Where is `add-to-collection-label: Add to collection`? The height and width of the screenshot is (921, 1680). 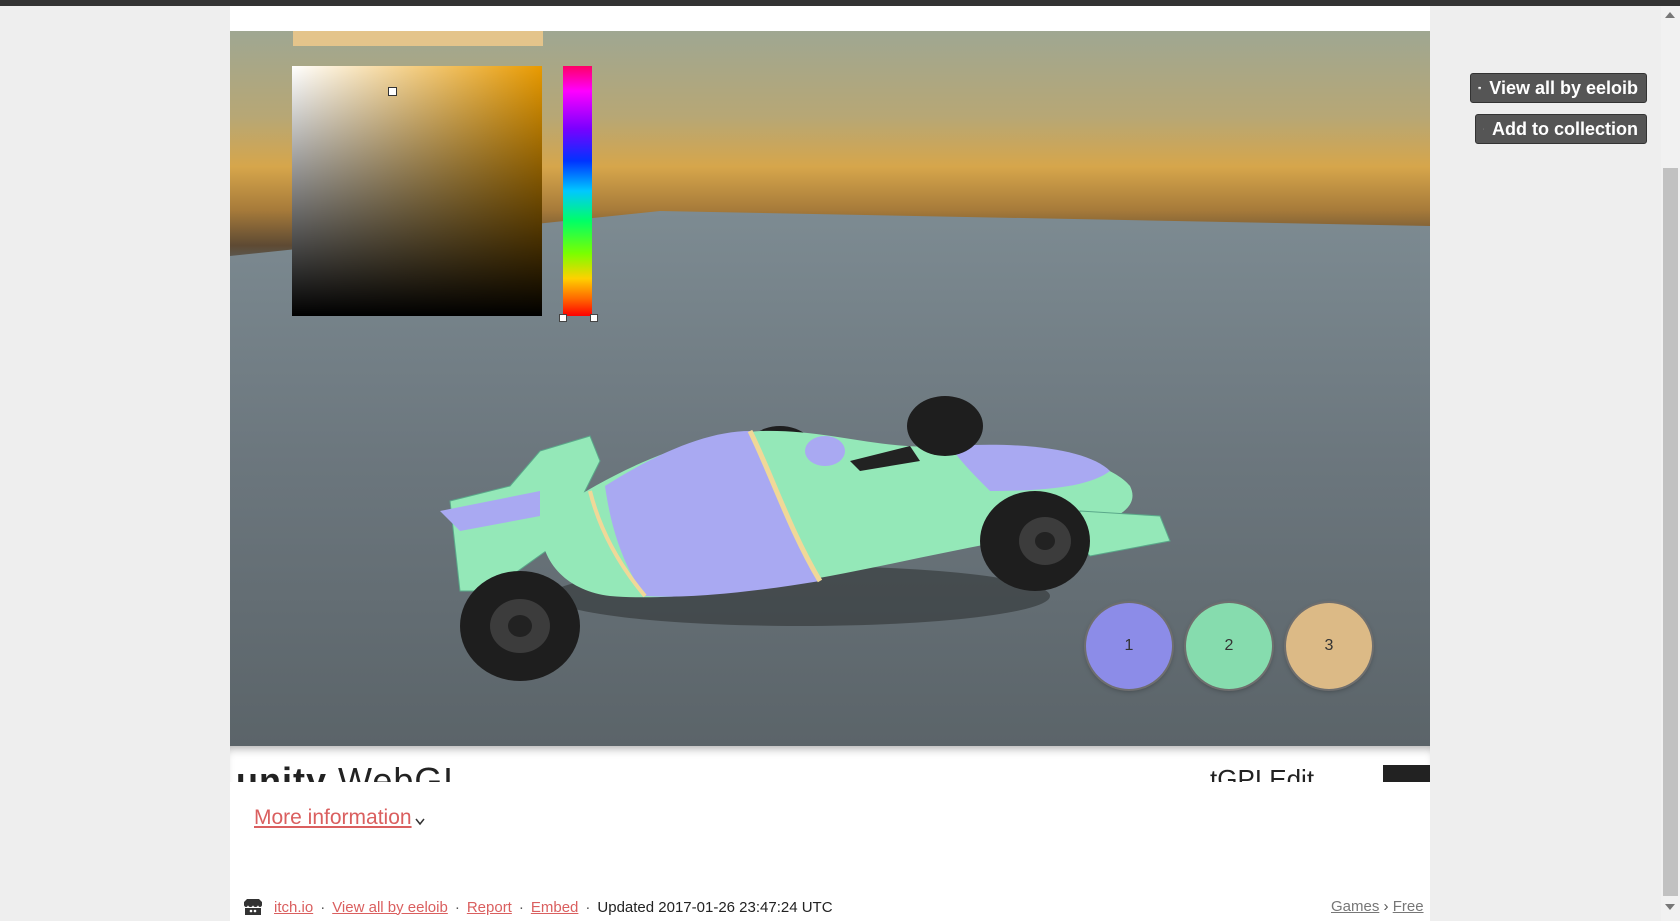 add-to-collection-label: Add to collection is located at coordinates (1565, 128).